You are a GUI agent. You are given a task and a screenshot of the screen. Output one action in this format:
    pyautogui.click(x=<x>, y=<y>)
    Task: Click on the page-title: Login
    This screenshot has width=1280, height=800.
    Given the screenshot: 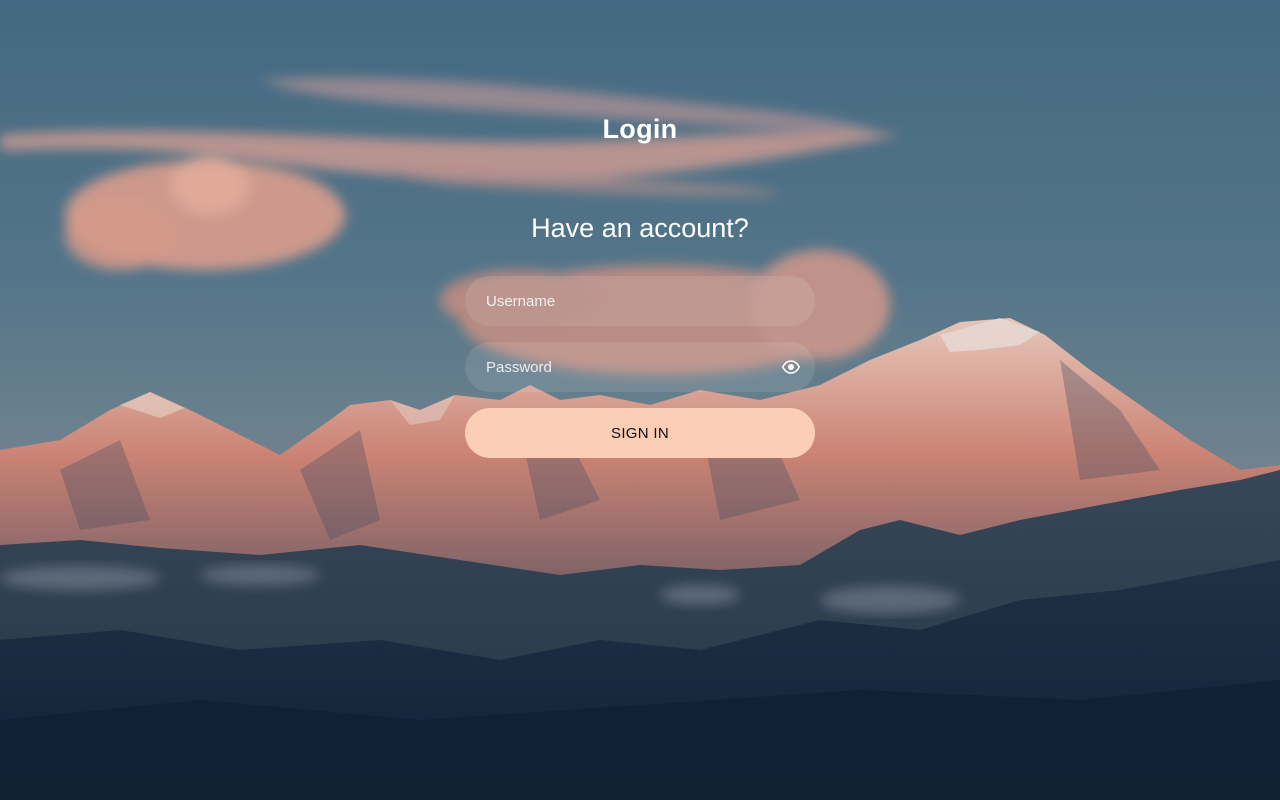 What is the action you would take?
    pyautogui.click(x=640, y=129)
    